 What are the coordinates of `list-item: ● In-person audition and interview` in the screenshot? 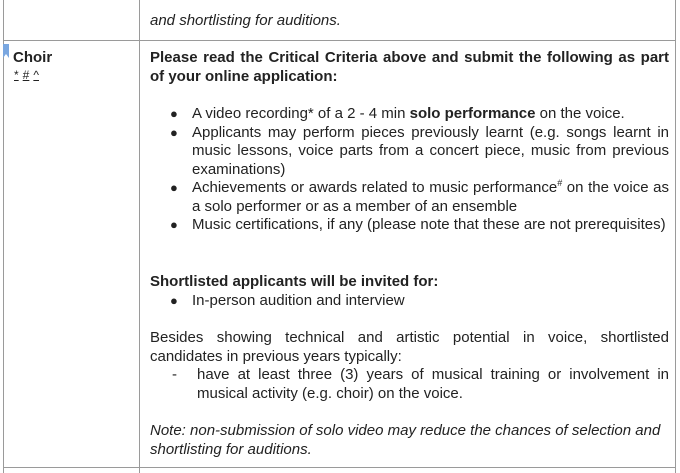 It's located at (287, 300).